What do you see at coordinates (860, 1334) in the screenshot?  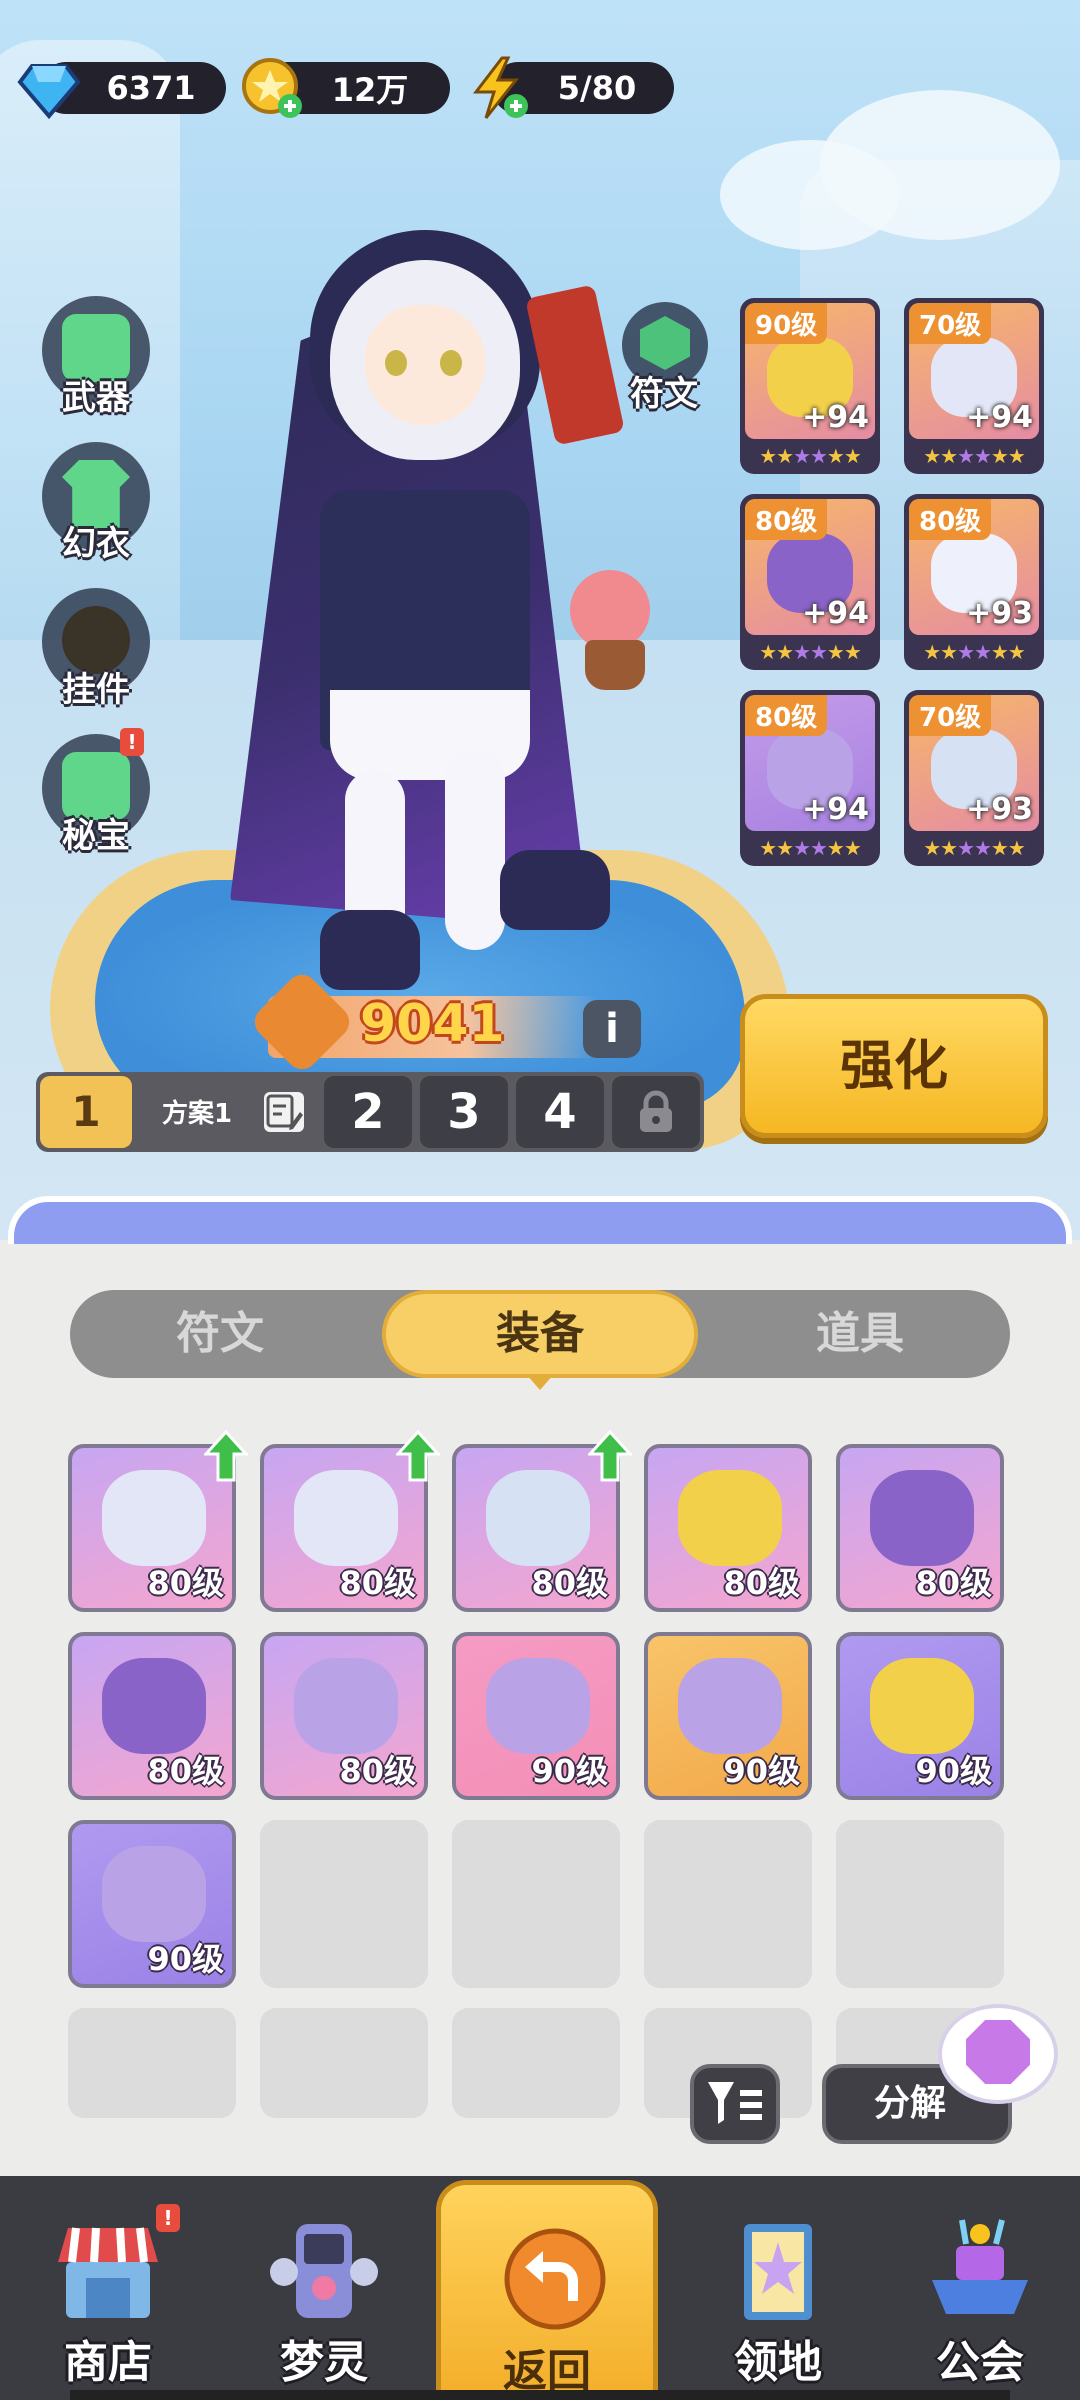 I see `tab-items: 道具` at bounding box center [860, 1334].